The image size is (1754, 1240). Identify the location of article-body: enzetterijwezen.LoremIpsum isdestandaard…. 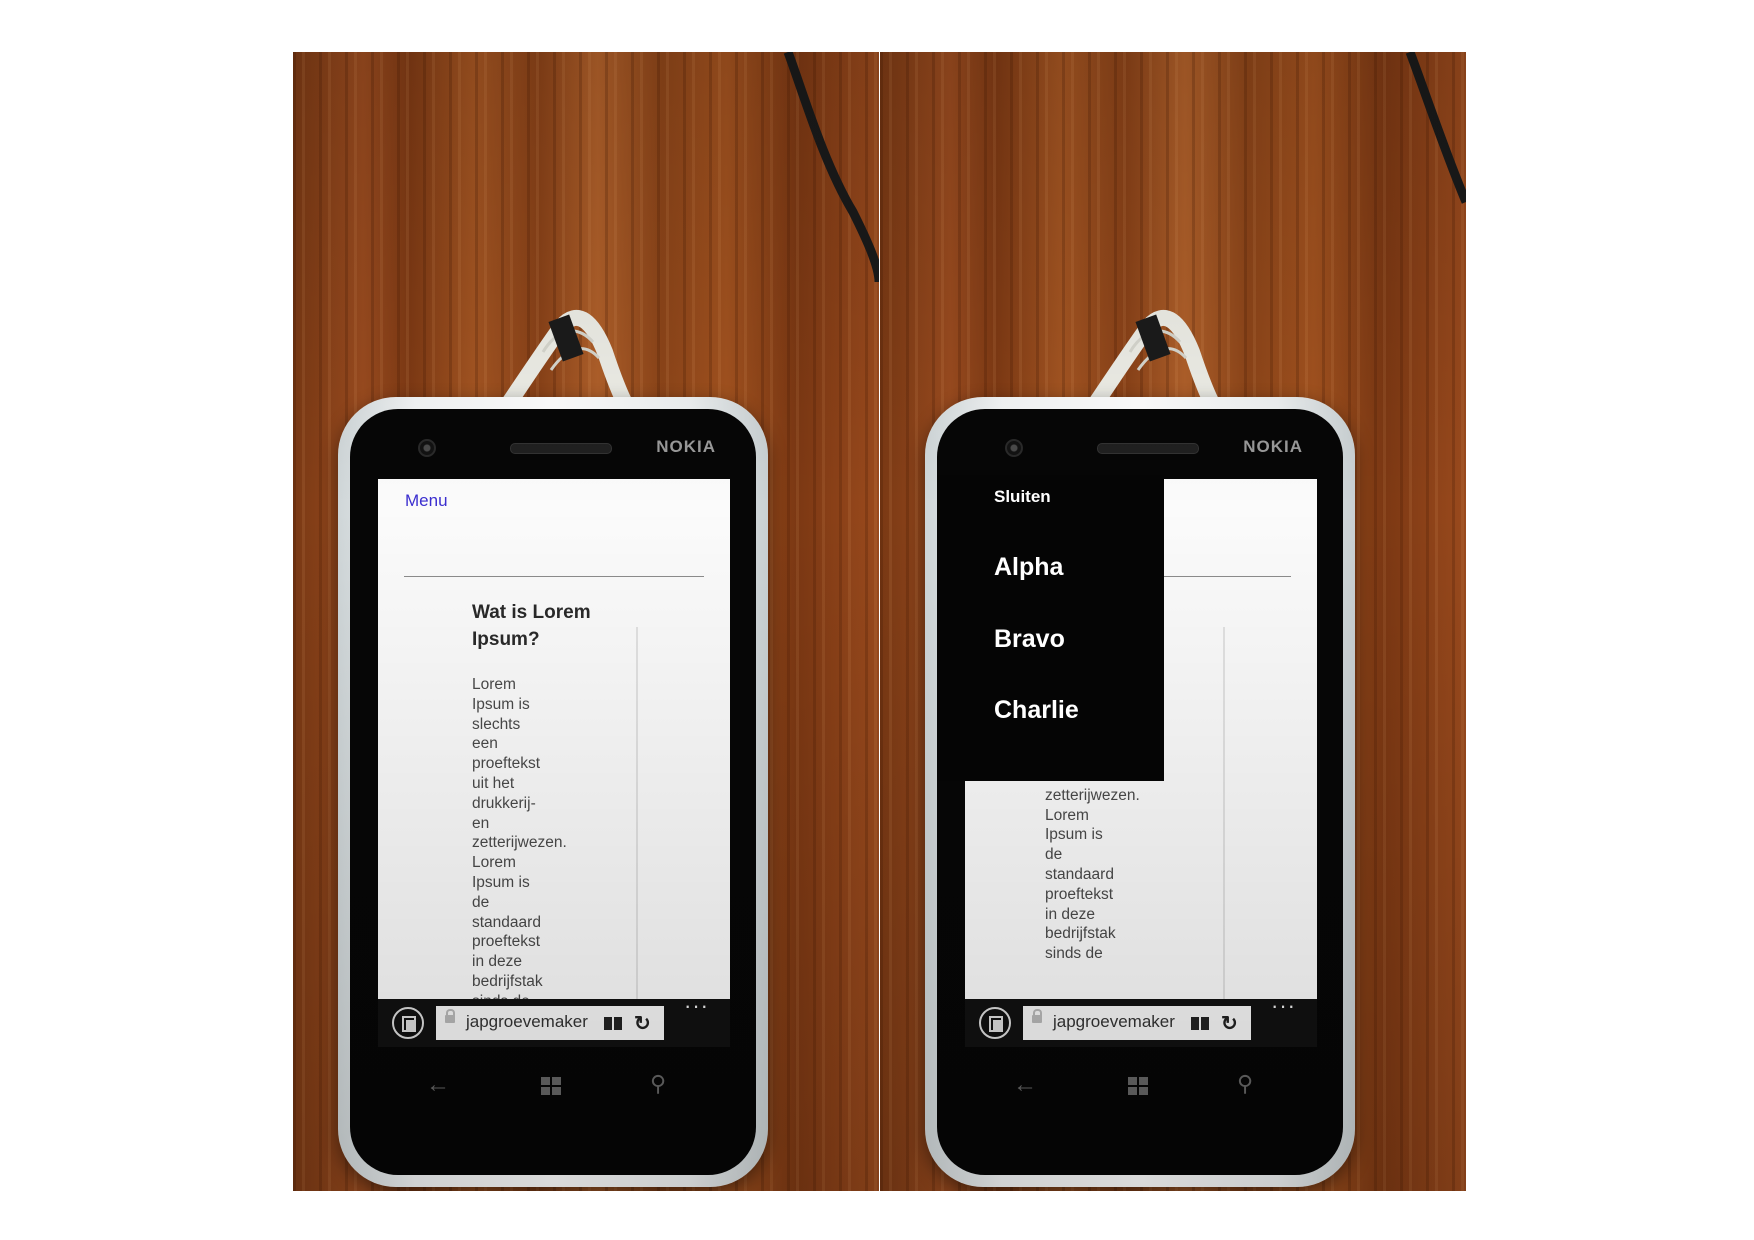
(1105, 865).